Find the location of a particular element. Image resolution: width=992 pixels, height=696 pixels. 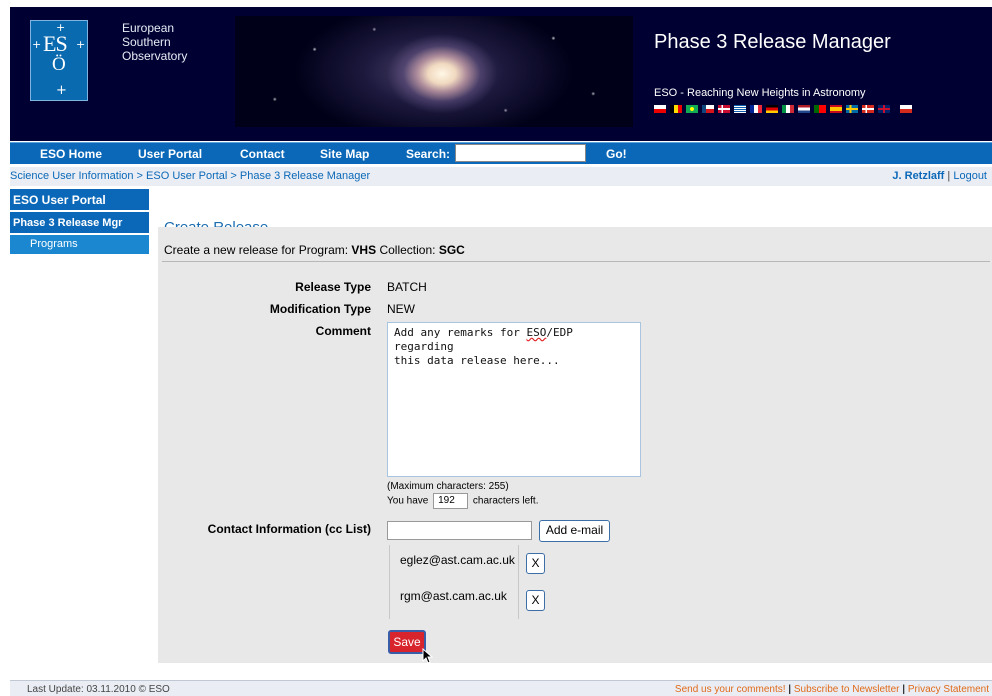

section-divider is located at coordinates (576, 261).